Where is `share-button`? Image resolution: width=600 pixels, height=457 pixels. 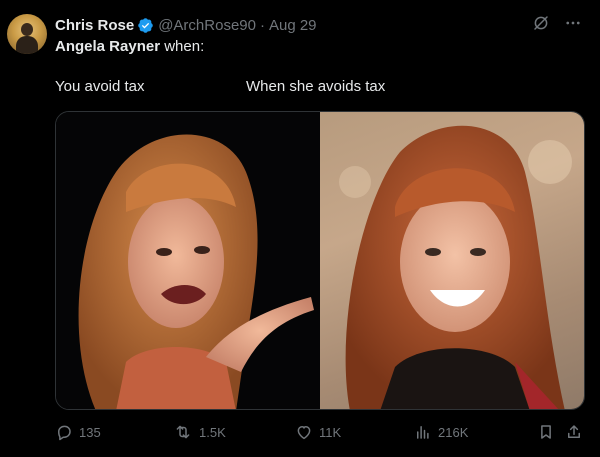
share-button is located at coordinates (577, 432).